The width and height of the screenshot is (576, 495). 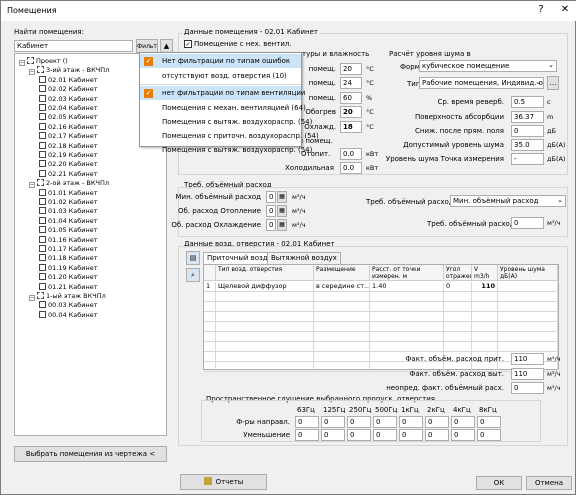 What do you see at coordinates (22, 63) in the screenshot?
I see `collapse-project-icon: −` at bounding box center [22, 63].